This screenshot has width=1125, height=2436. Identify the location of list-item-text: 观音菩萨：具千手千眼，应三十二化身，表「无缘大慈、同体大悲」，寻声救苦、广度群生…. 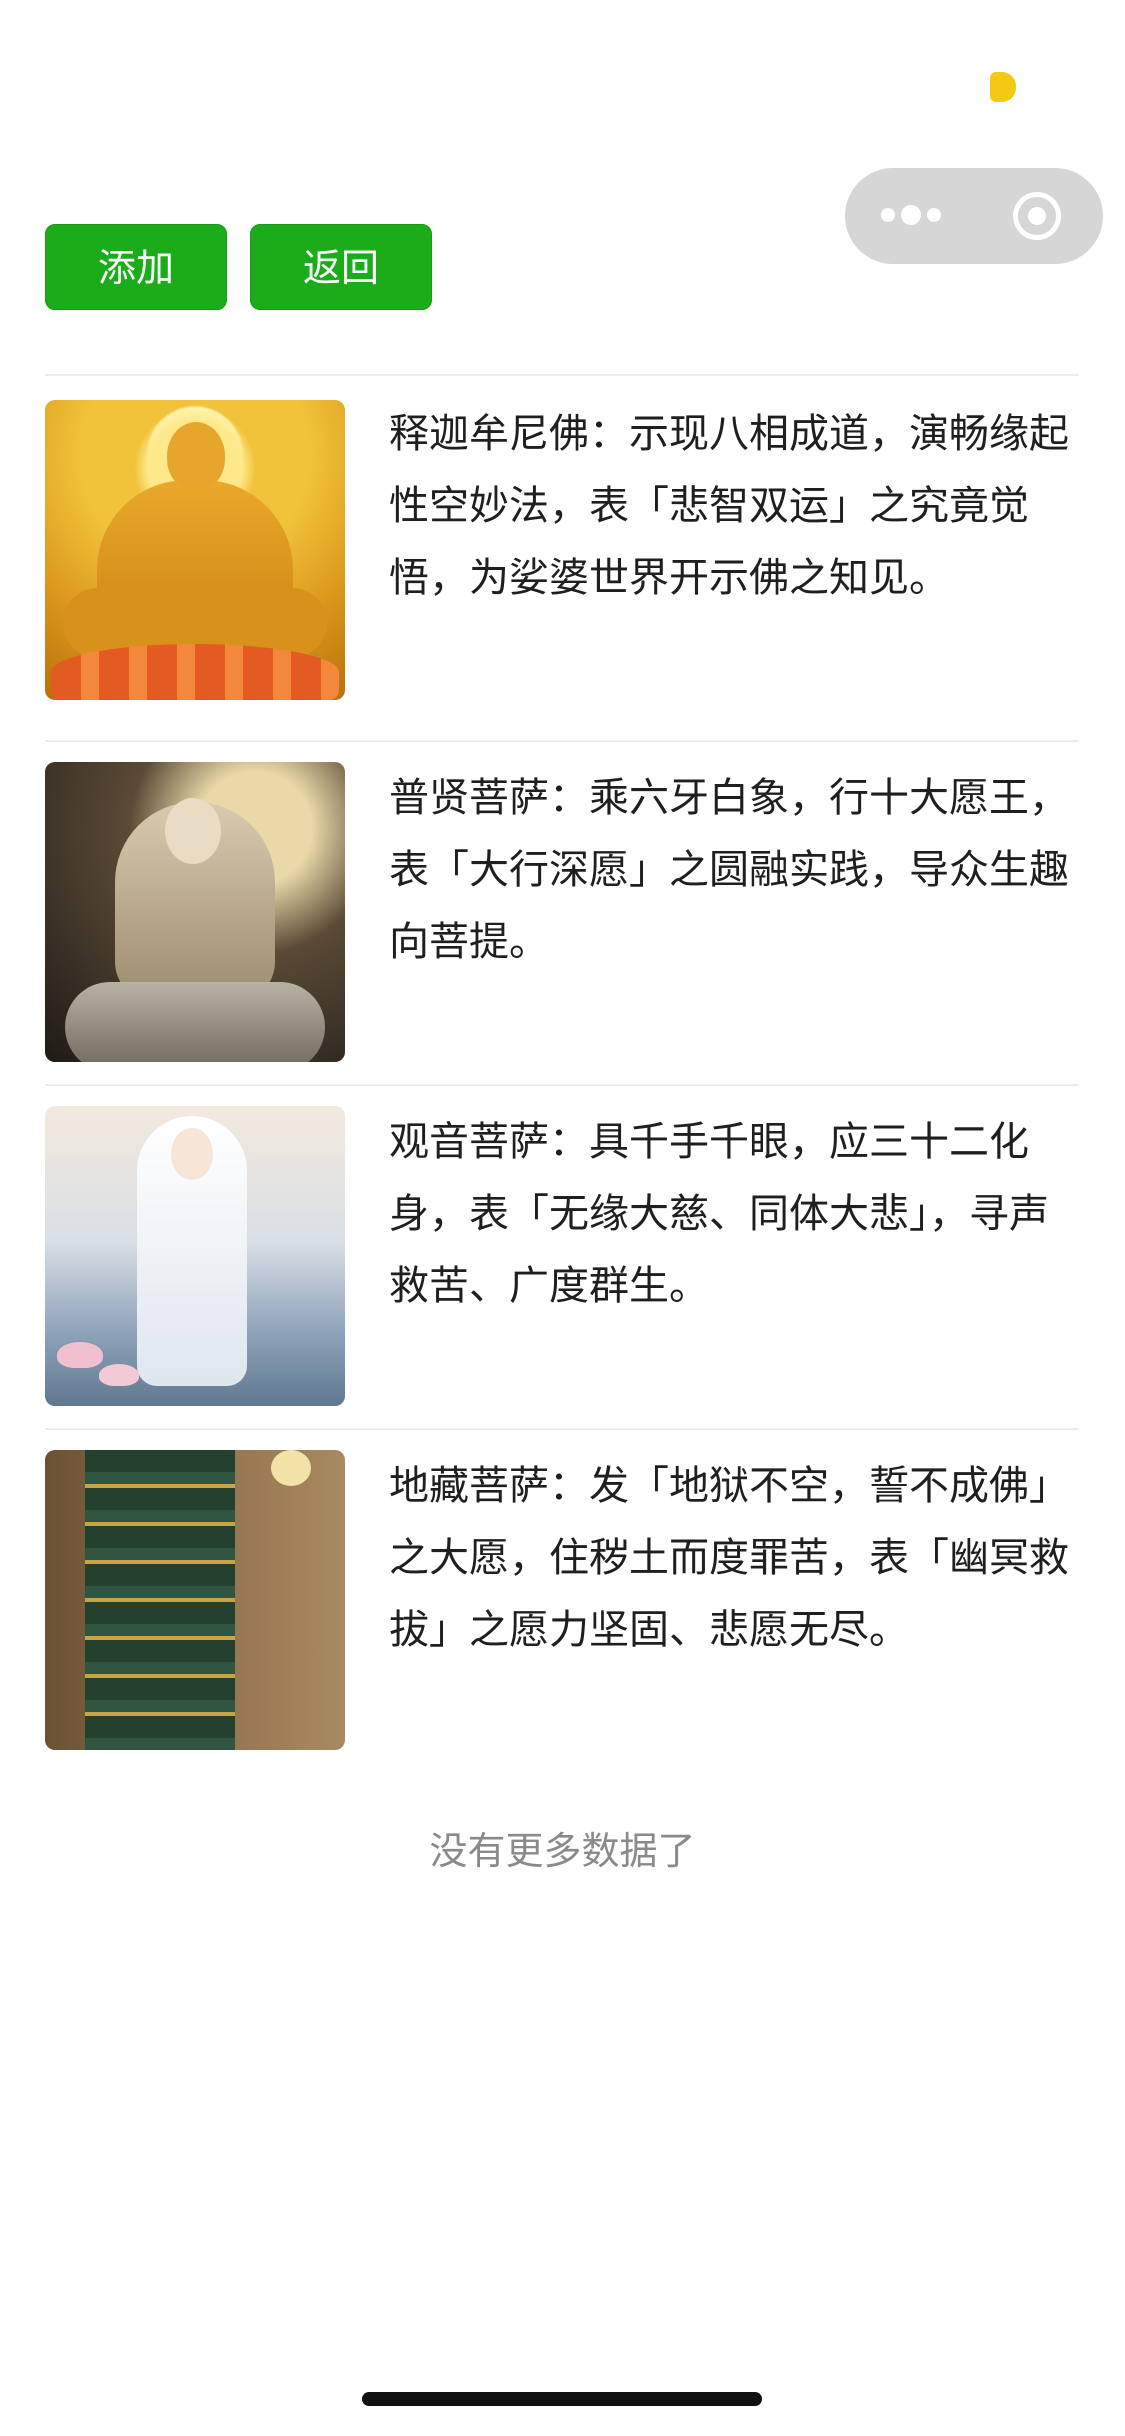
(719, 1214).